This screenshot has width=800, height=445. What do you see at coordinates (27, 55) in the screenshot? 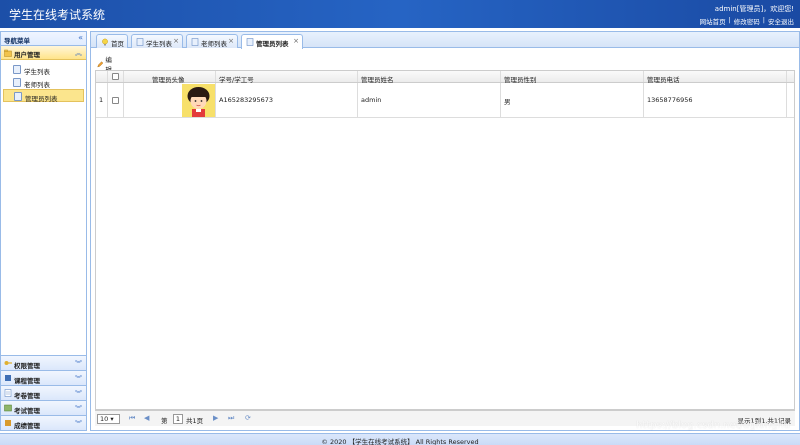
I see `panel-title: 用户管理` at bounding box center [27, 55].